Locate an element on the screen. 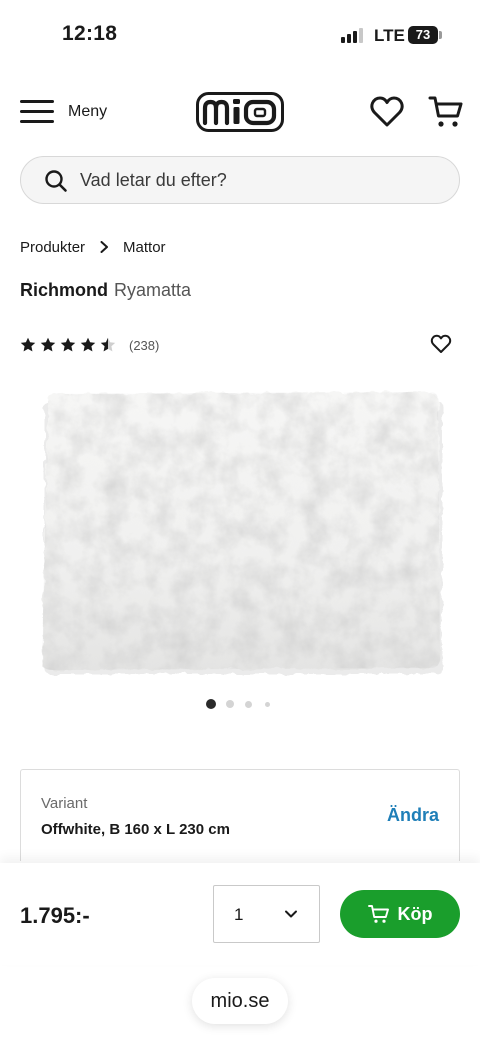 The height and width of the screenshot is (1041, 480). price: 1.795:- is located at coordinates (55, 915).